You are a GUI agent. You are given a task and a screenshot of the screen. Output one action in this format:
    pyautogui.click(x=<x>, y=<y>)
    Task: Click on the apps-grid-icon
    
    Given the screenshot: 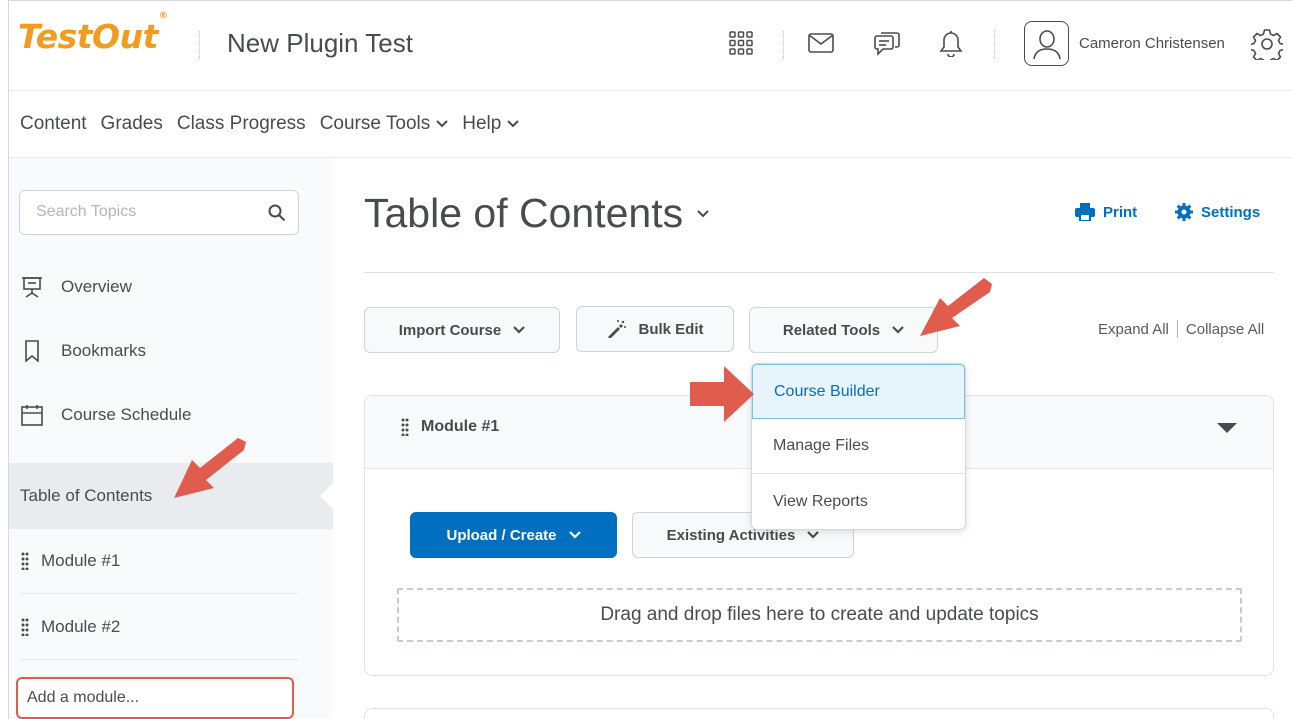 What is the action you would take?
    pyautogui.click(x=741, y=43)
    